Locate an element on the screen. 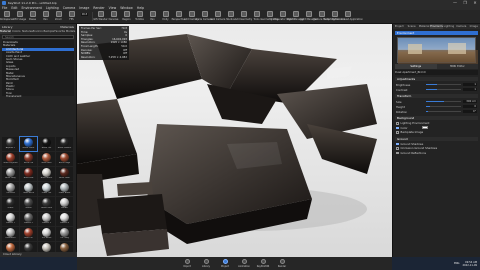 This screenshot has height=270, width=480. menu-view: View is located at coordinates (113, 8).